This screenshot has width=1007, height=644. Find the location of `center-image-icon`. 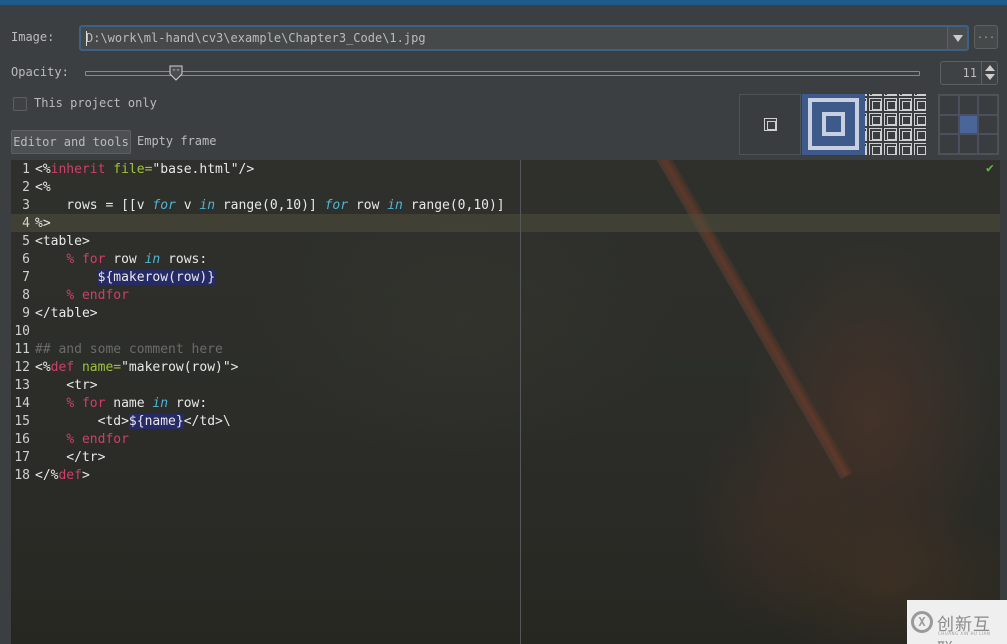

center-image-icon is located at coordinates (770, 124).